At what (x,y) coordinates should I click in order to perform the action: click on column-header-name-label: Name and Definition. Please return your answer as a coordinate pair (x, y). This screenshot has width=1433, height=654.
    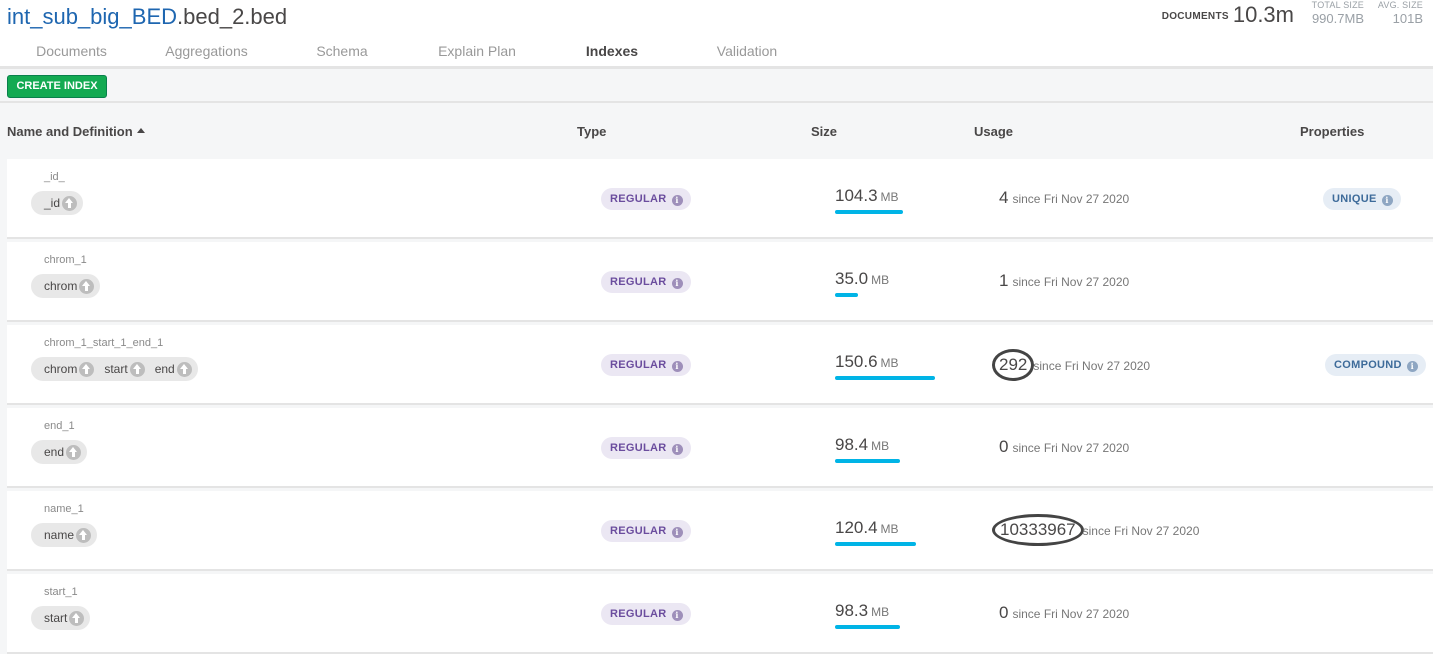
    Looking at the image, I should click on (70, 131).